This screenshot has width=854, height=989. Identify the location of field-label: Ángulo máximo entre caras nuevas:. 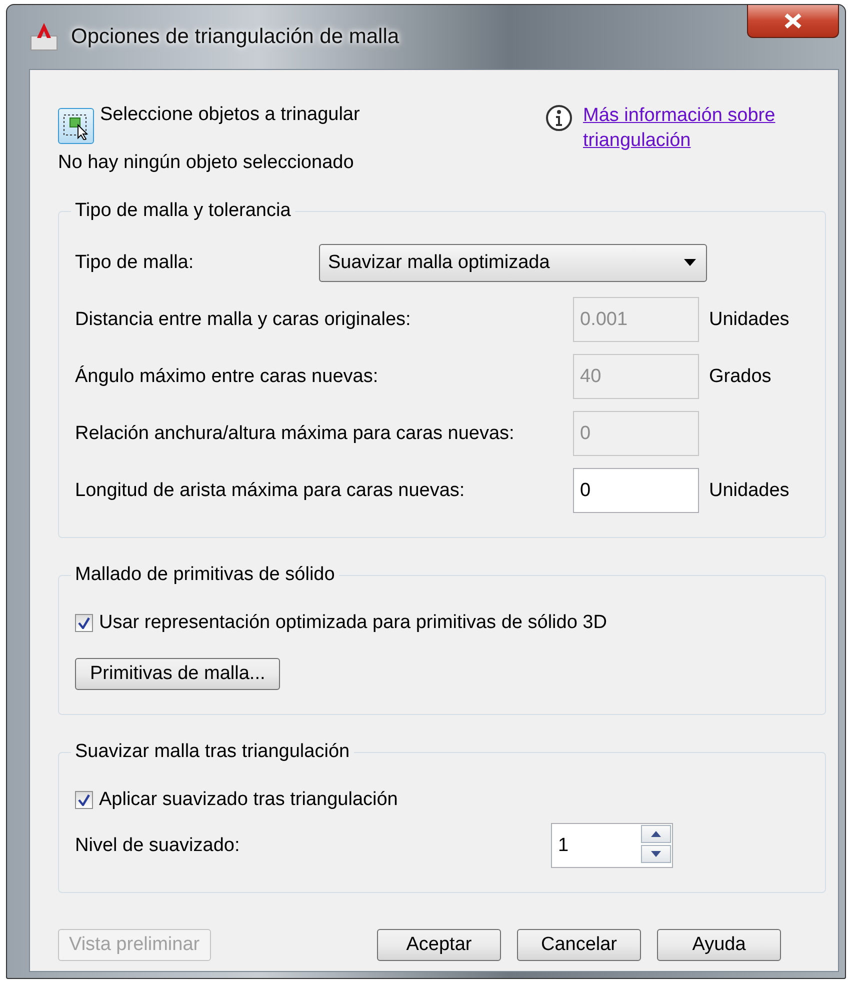
(227, 377).